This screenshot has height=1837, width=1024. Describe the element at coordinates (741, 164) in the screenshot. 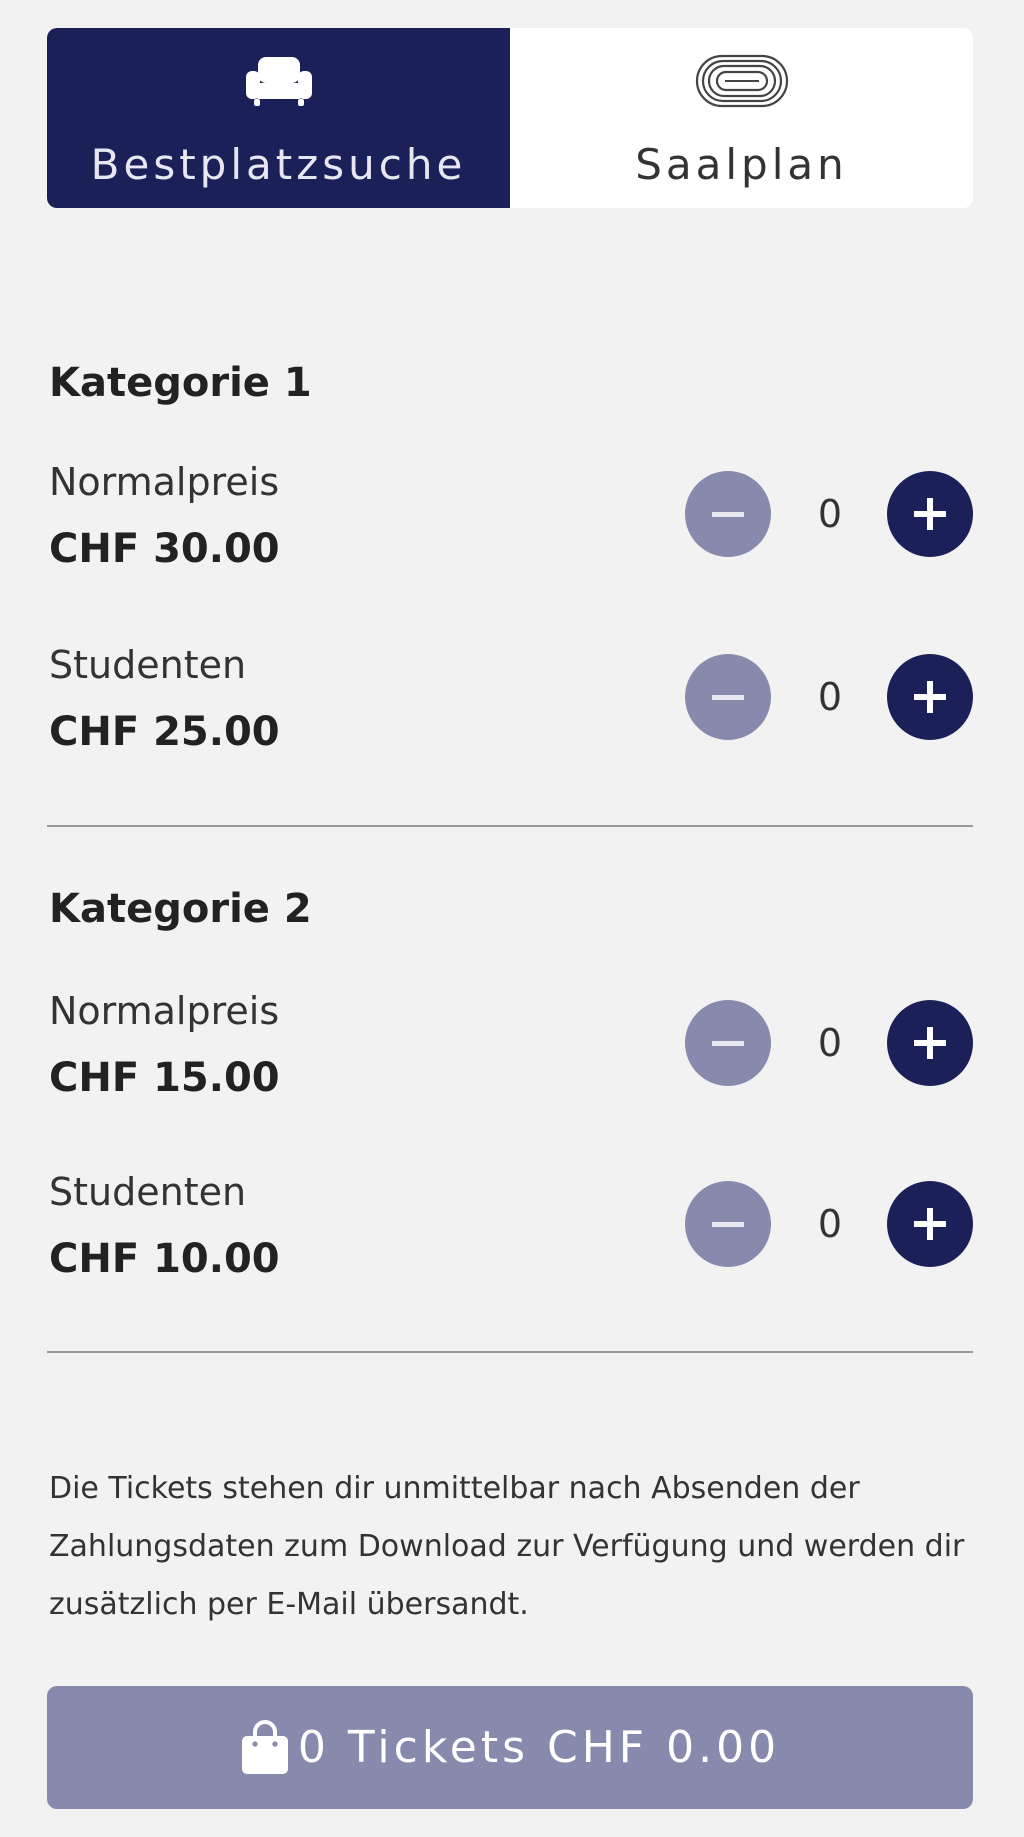

I see `tab-saalplan-label: Saalplan` at that location.